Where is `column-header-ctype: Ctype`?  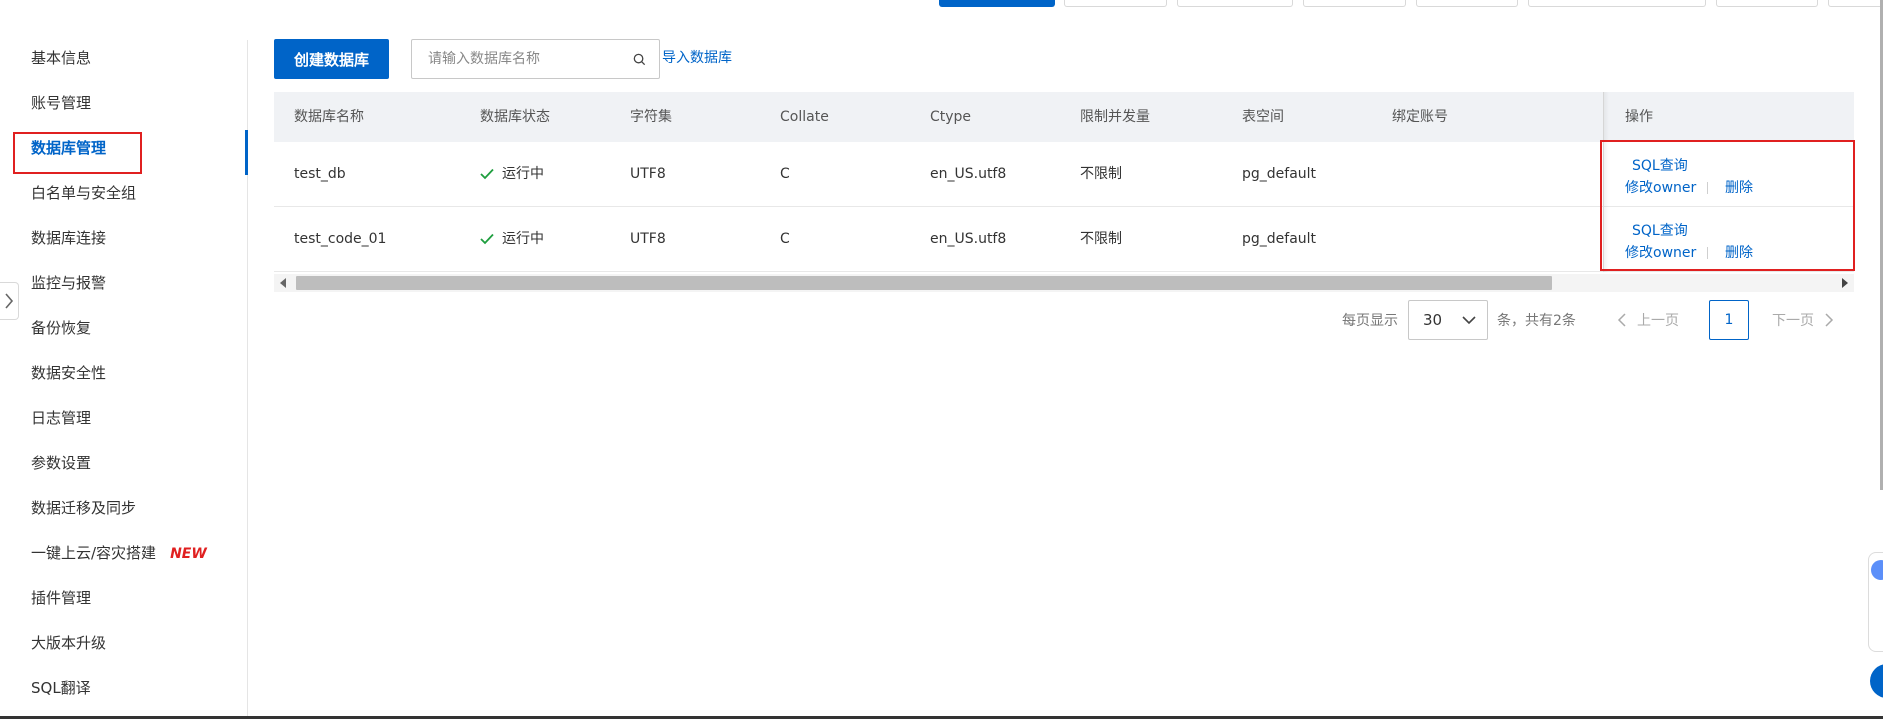 column-header-ctype: Ctype is located at coordinates (951, 117).